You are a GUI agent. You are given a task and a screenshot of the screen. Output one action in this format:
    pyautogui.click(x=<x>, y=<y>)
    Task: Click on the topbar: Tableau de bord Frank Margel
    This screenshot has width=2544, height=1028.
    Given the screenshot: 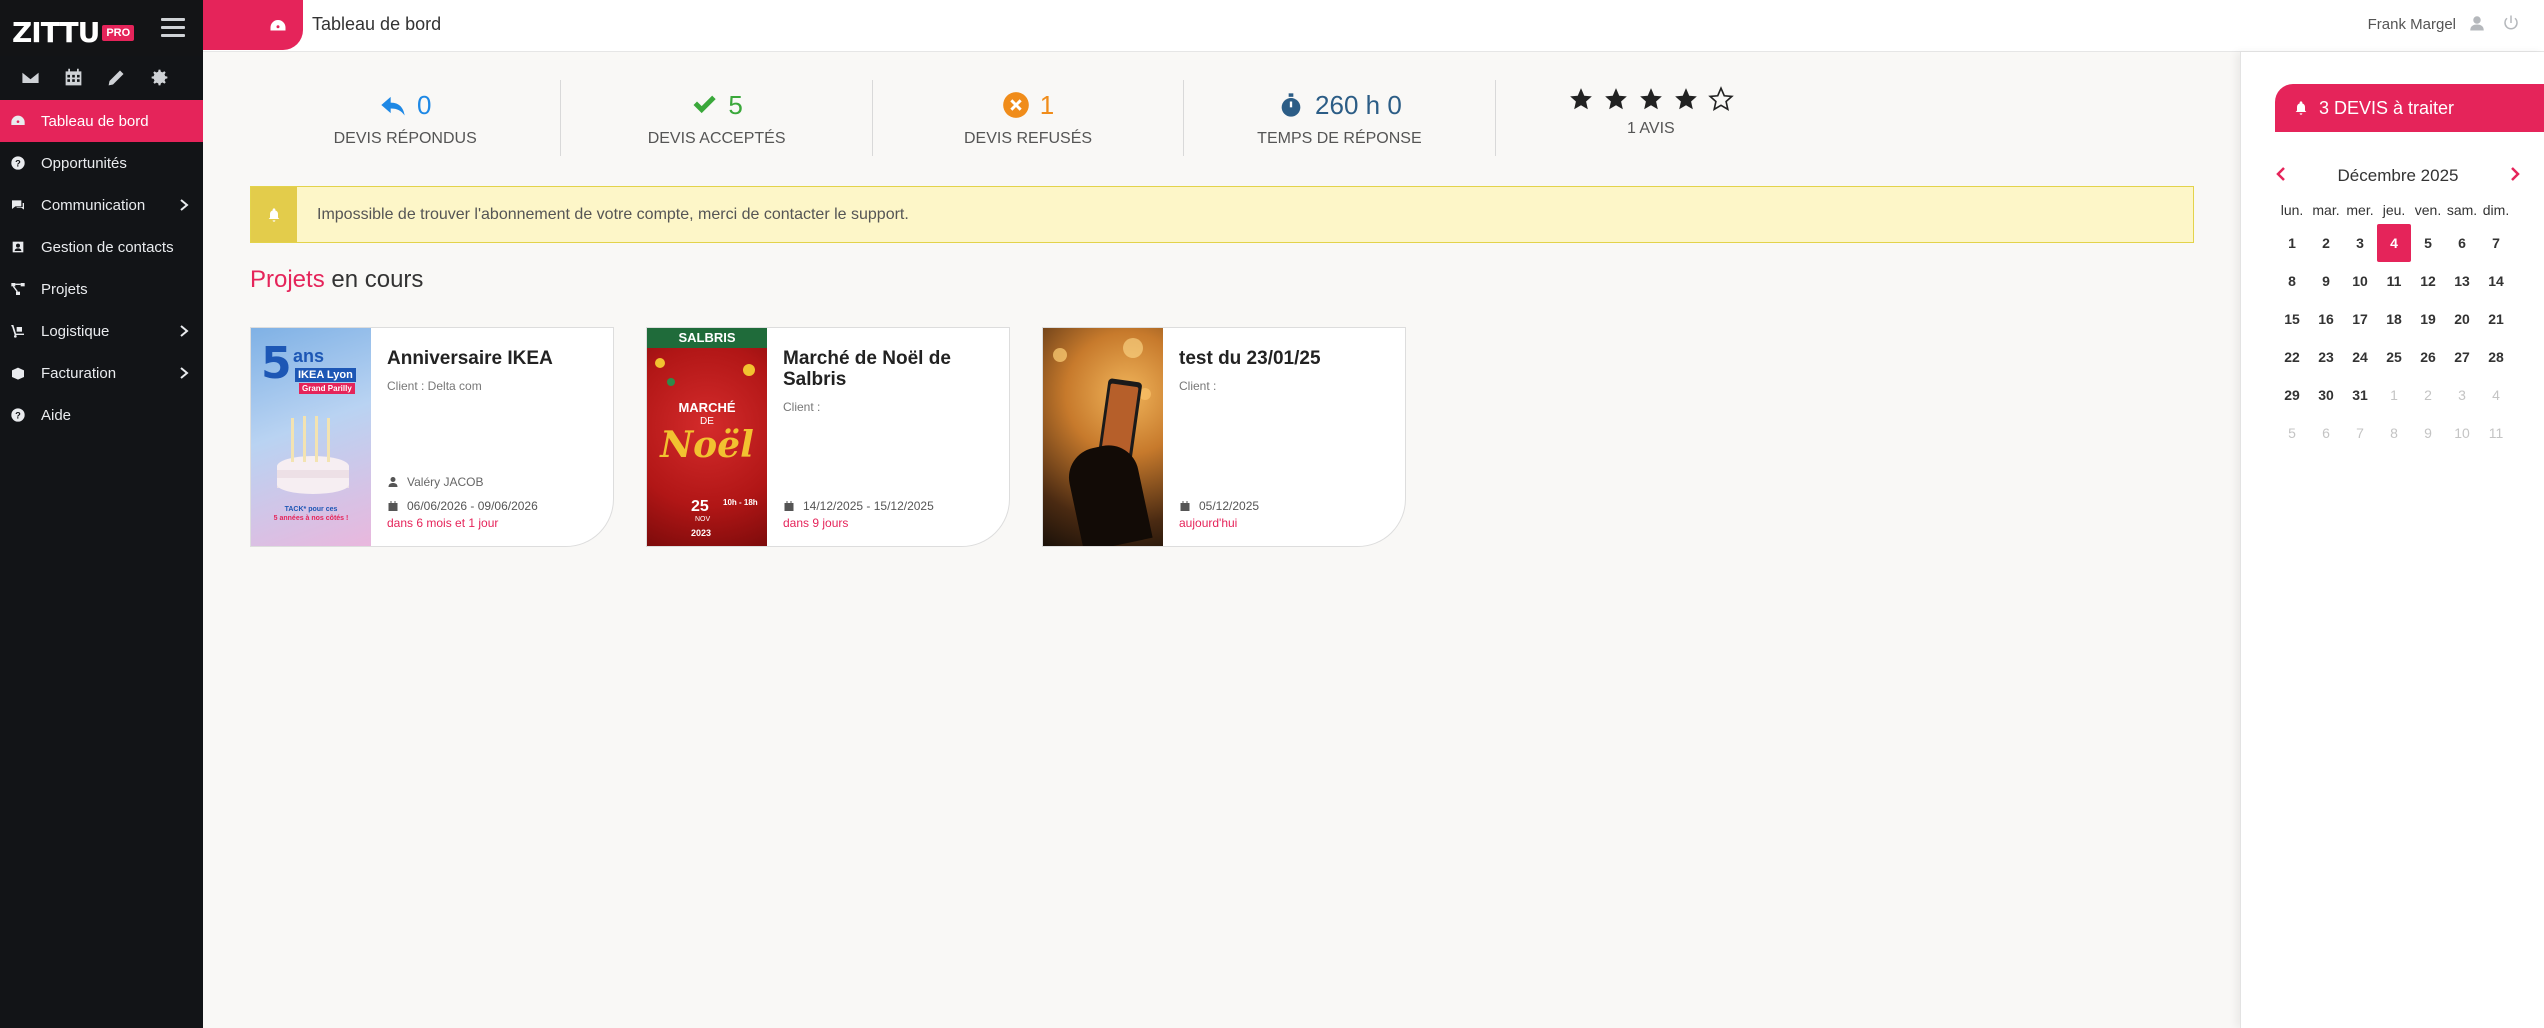 What is the action you would take?
    pyautogui.click(x=1373, y=26)
    